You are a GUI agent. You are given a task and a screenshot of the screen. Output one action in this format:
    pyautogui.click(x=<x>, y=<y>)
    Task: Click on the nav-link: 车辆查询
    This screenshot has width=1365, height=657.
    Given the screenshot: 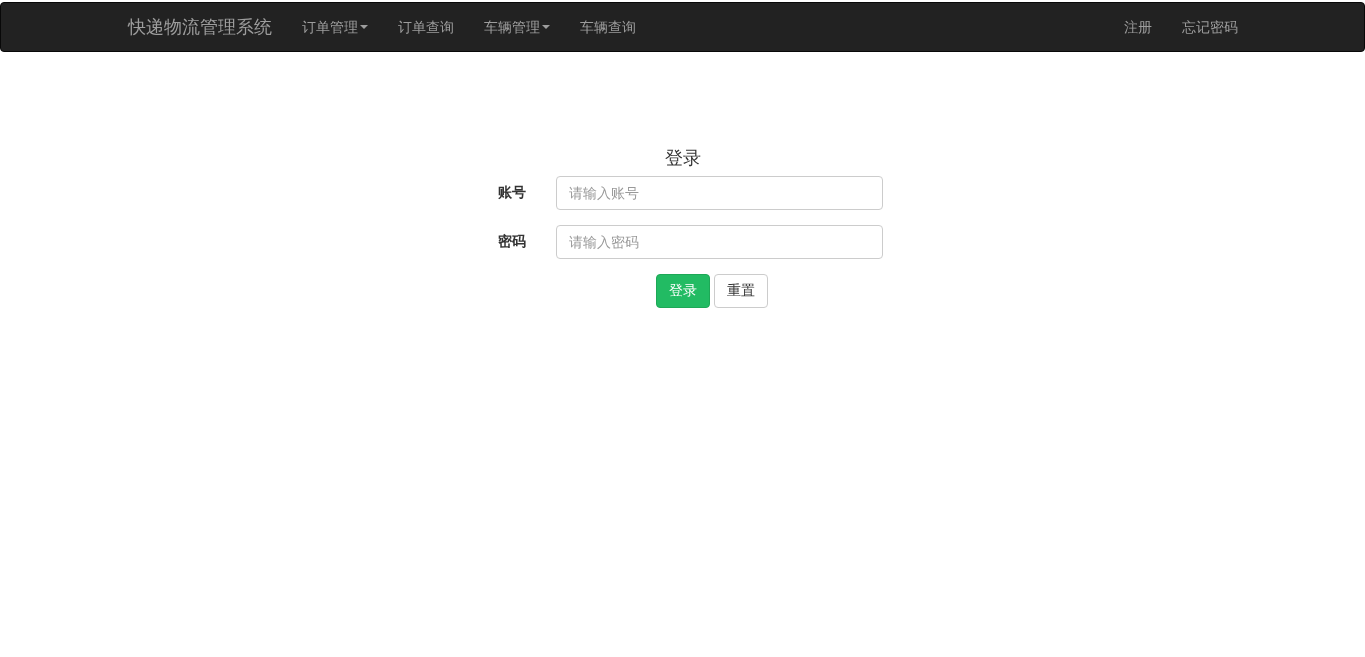 What is the action you would take?
    pyautogui.click(x=607, y=27)
    